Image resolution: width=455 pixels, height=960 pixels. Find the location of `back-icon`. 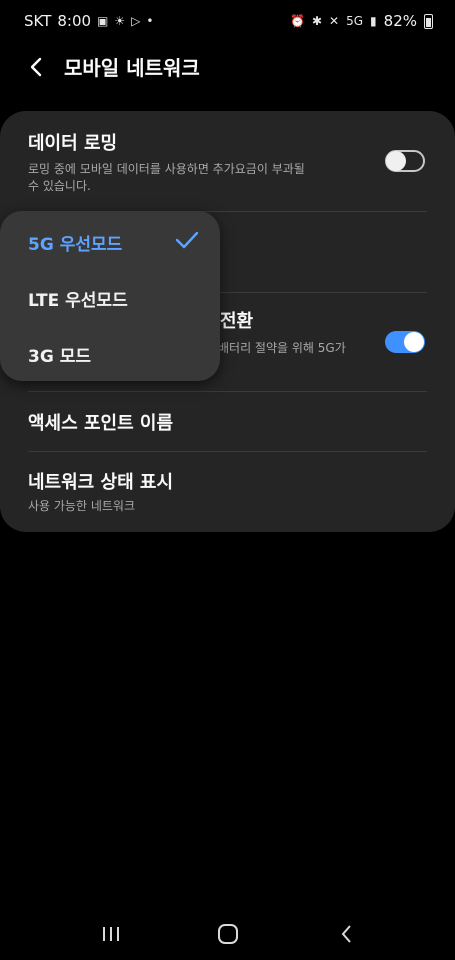

back-icon is located at coordinates (346, 934).